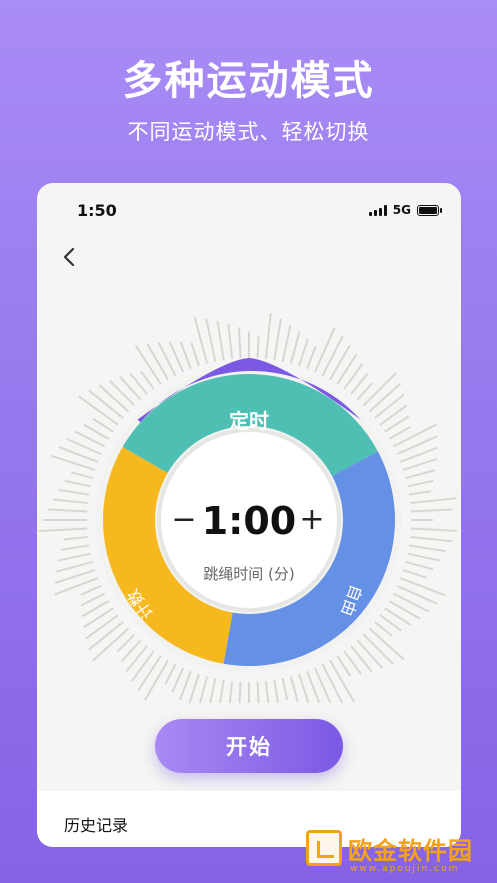 This screenshot has width=497, height=883. Describe the element at coordinates (429, 210) in the screenshot. I see `battery-icon` at that location.